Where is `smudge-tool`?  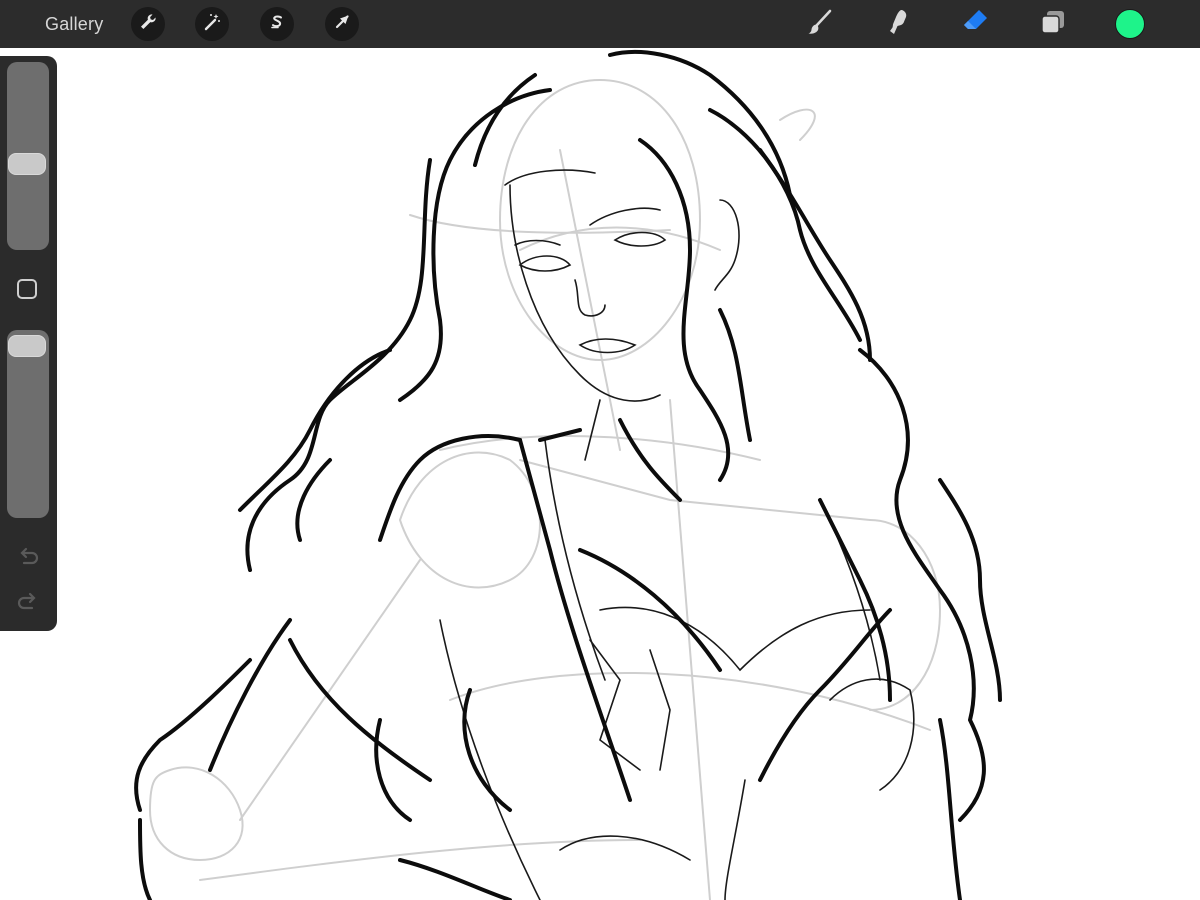
smudge-tool is located at coordinates (898, 24).